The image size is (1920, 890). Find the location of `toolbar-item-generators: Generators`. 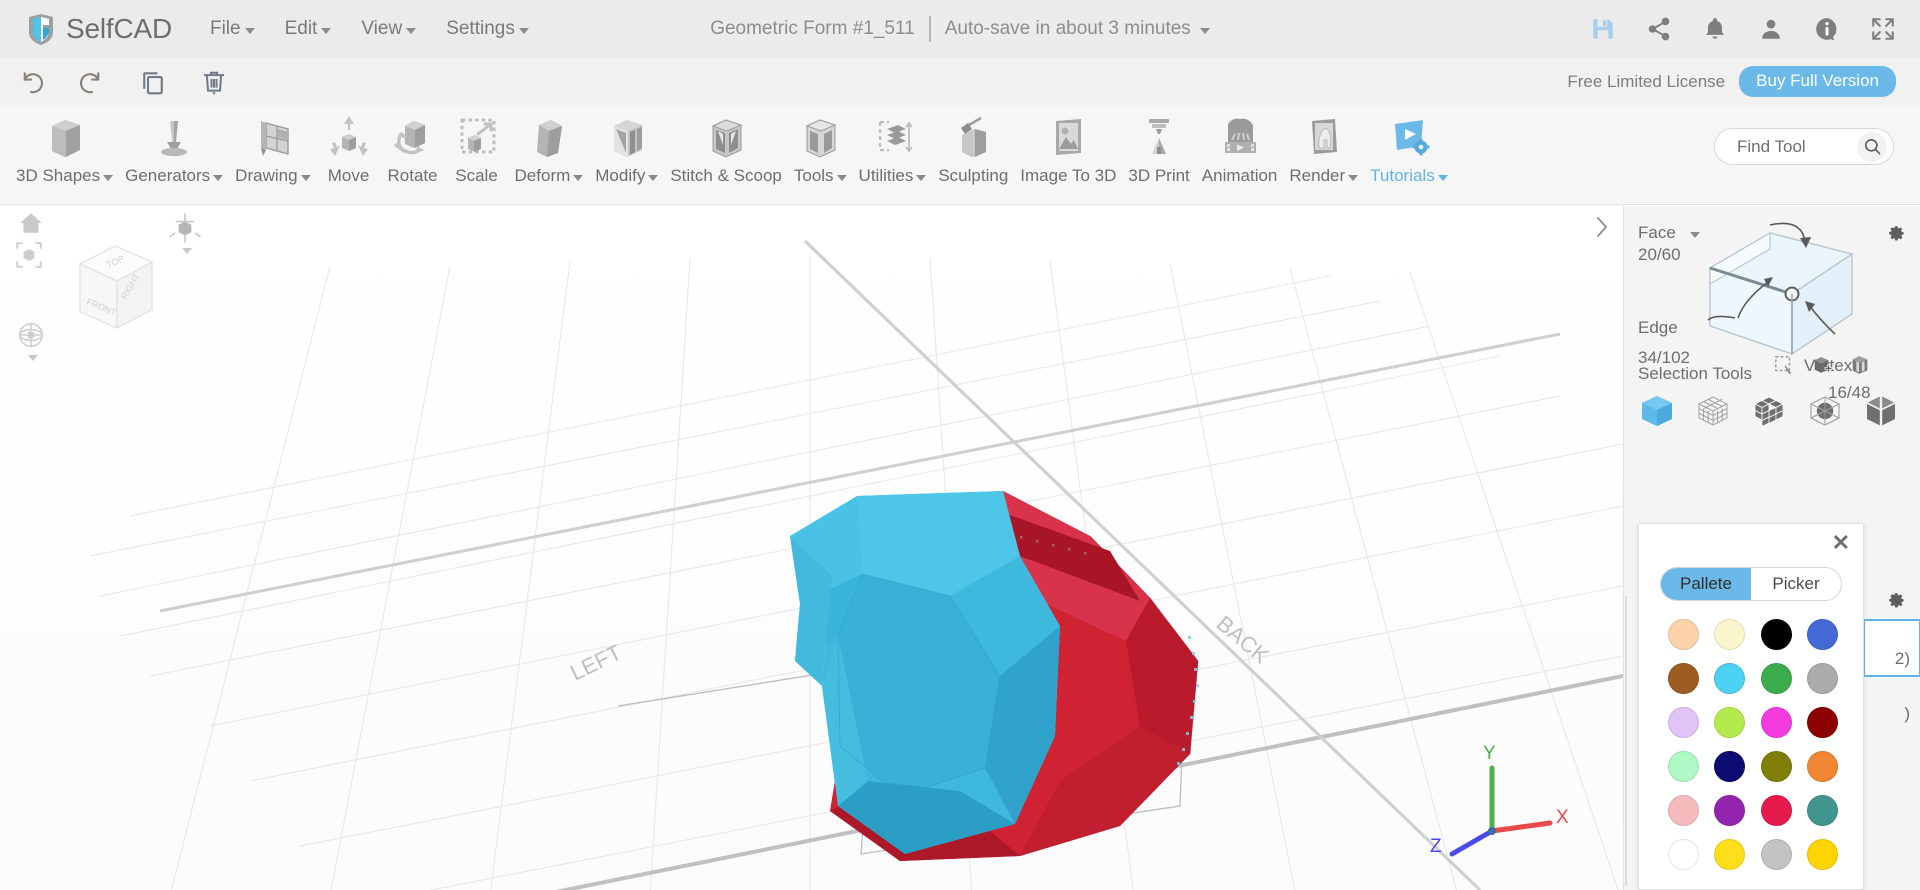

toolbar-item-generators: Generators is located at coordinates (174, 153).